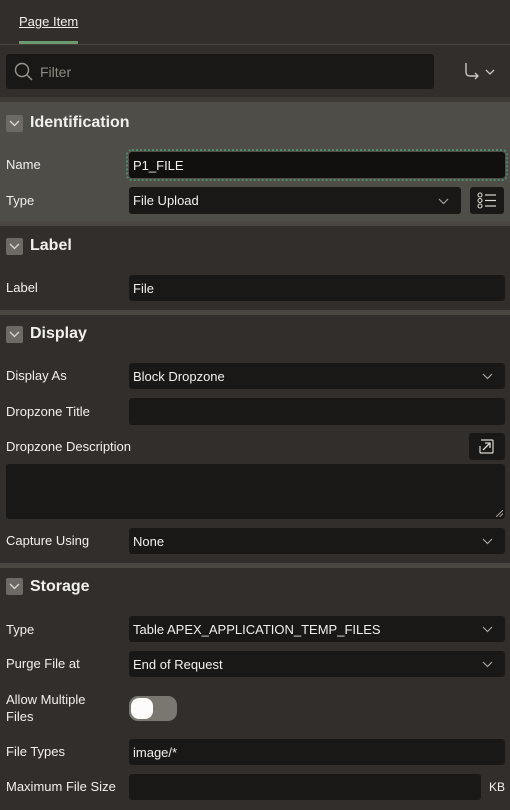 This screenshot has width=510, height=810. What do you see at coordinates (472, 71) in the screenshot?
I see `go-to-group-icon` at bounding box center [472, 71].